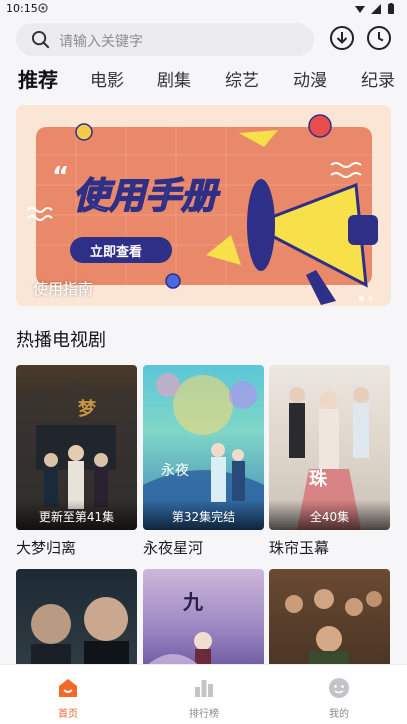  I want to click on pagination-dot-active, so click(361, 298).